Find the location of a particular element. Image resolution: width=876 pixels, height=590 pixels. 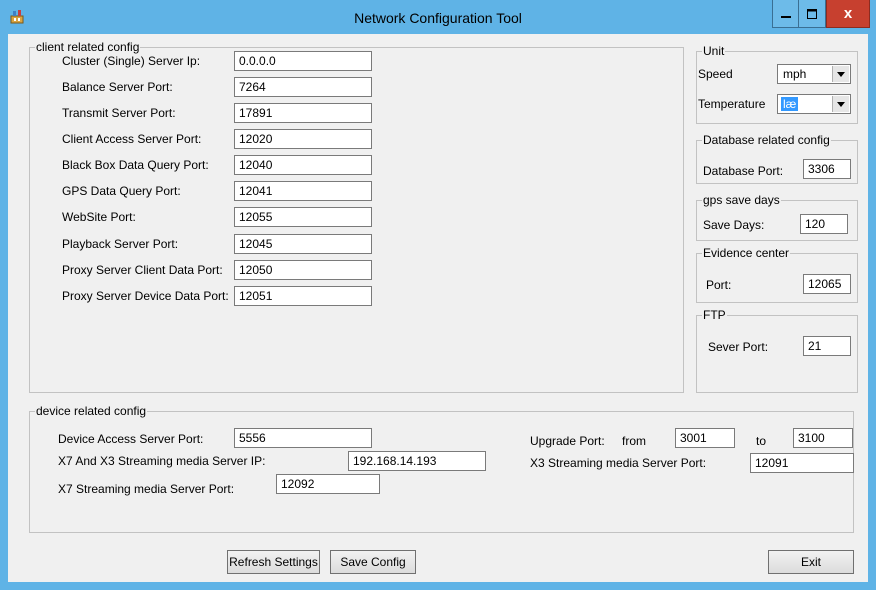

client-row-field: 12041 is located at coordinates (303, 191).